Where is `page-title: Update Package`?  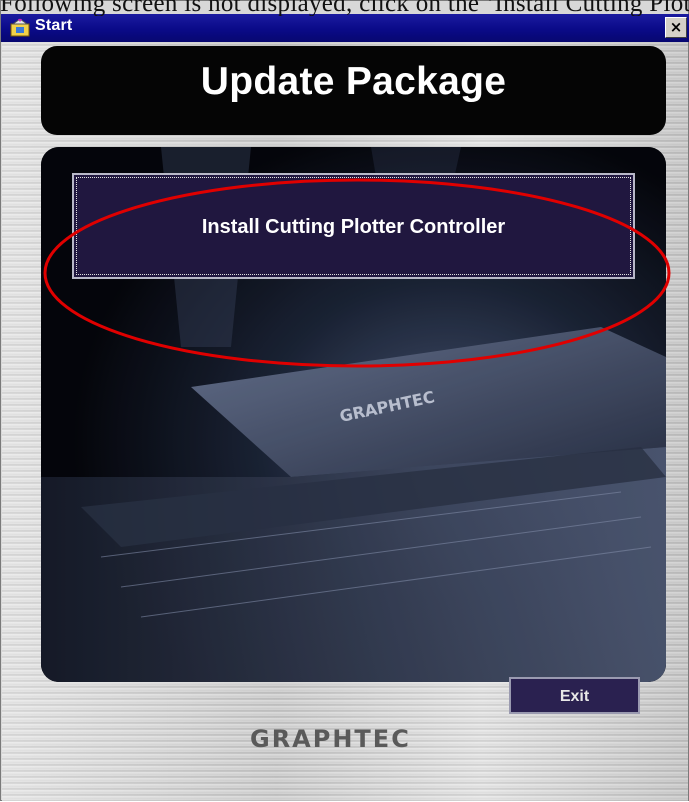 page-title: Update Package is located at coordinates (353, 81).